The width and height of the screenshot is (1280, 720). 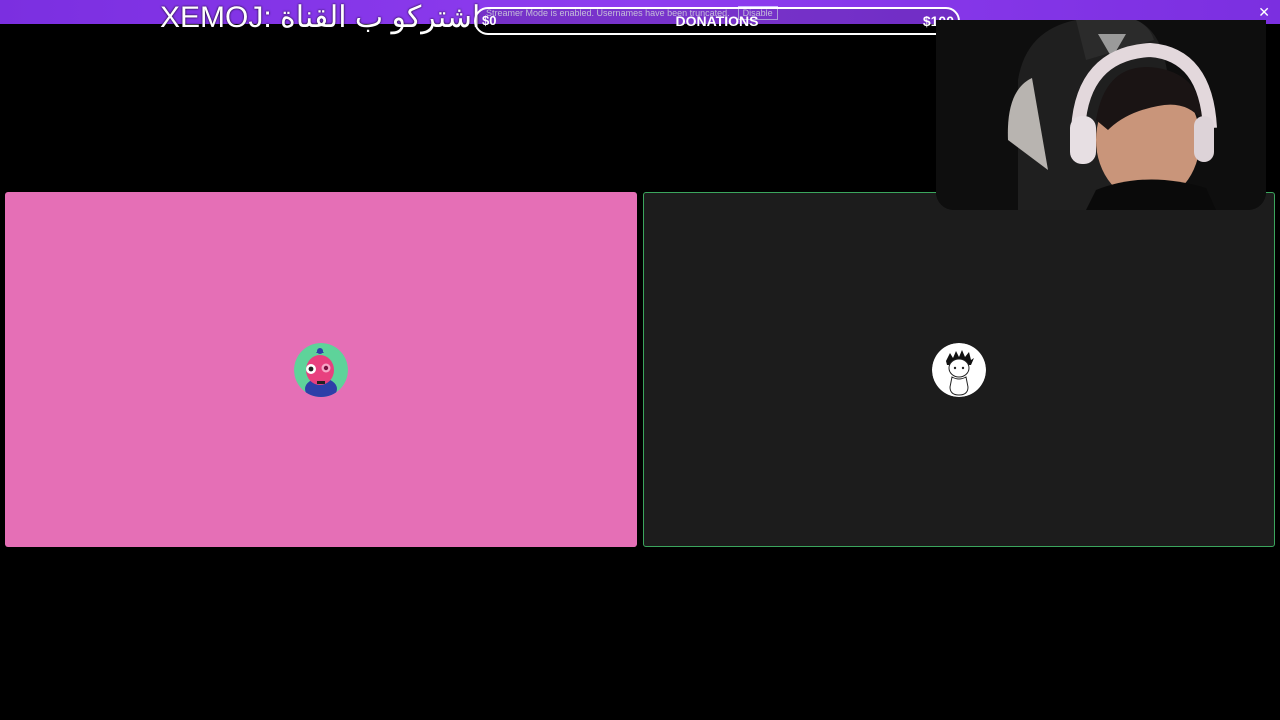 What do you see at coordinates (1264, 12) in the screenshot?
I see `close-icon: ✕` at bounding box center [1264, 12].